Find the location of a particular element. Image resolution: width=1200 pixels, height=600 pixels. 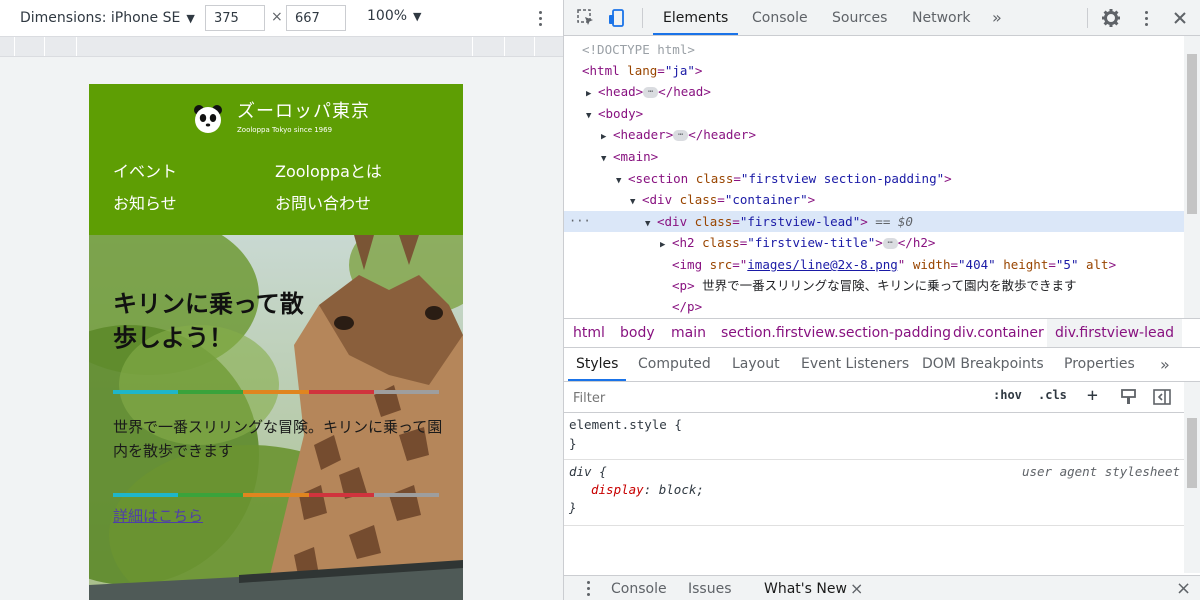

dom-node-html: <html lang="ja"> is located at coordinates (874, 70).